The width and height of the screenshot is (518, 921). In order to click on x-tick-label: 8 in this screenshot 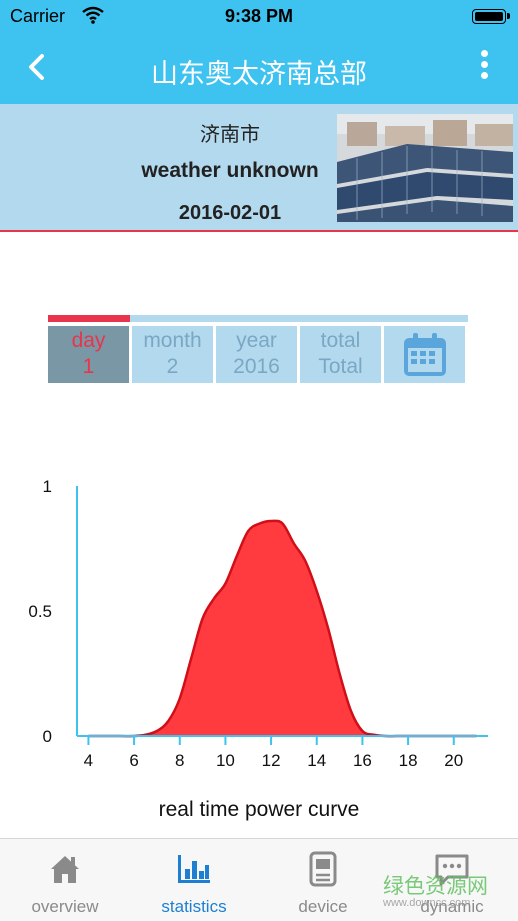, I will do `click(179, 760)`.